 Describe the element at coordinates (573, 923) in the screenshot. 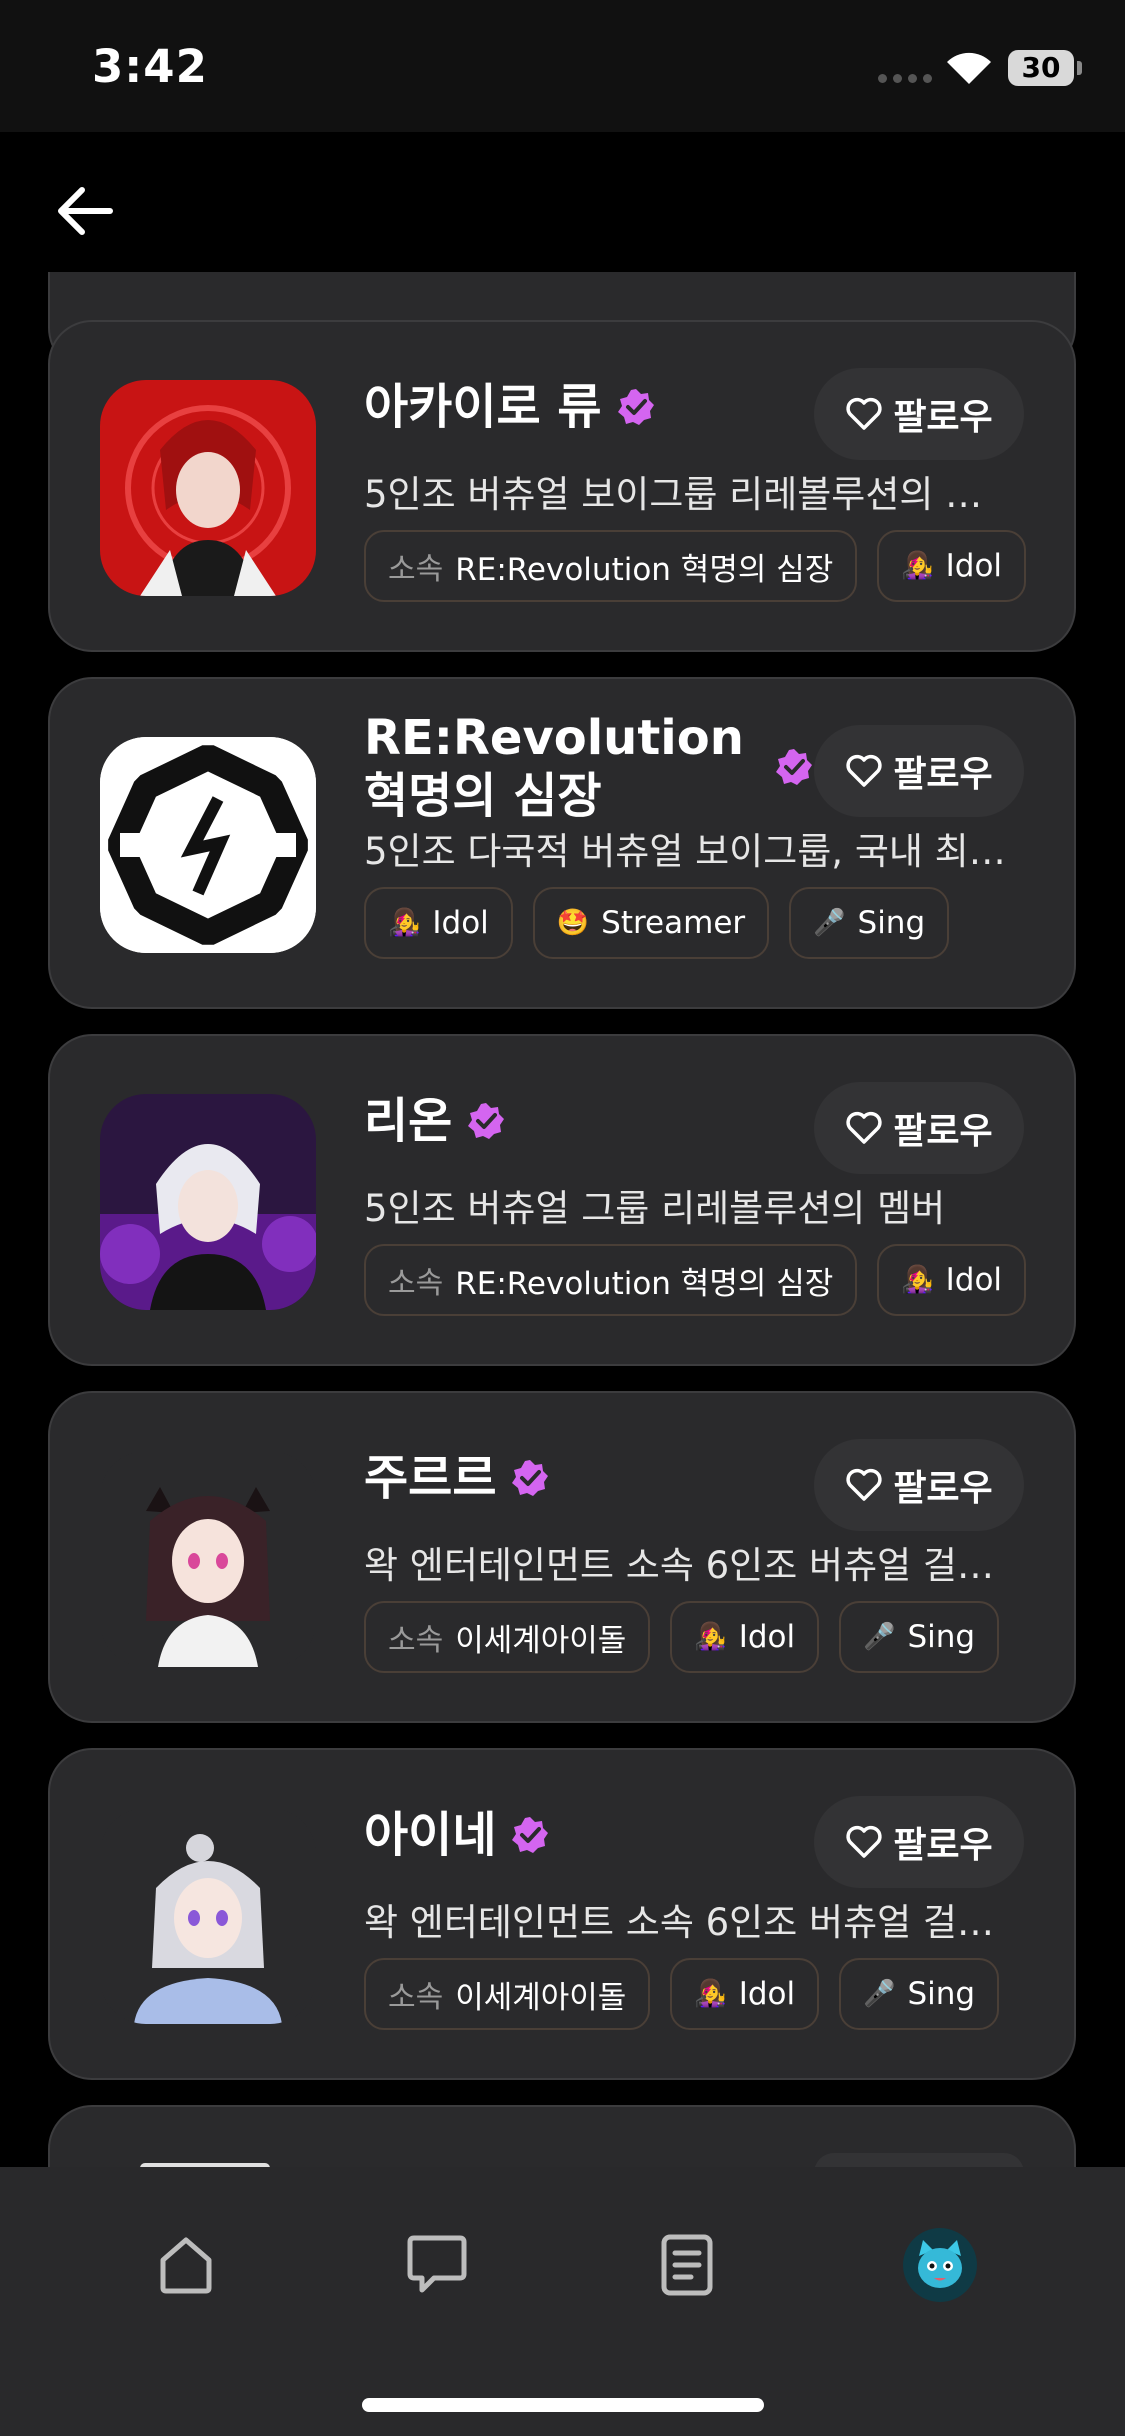

I see `streamer-icon: 🤩` at that location.